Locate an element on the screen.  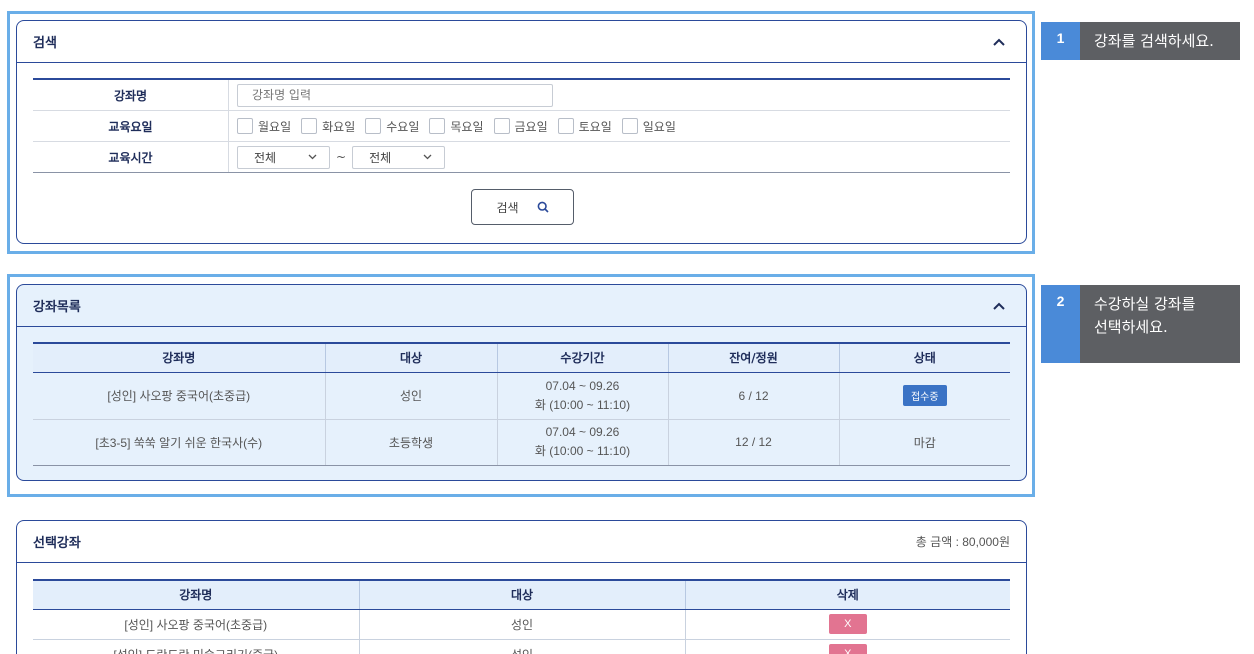
selected-courses-panel-title: 선택강좌 is located at coordinates (57, 543).